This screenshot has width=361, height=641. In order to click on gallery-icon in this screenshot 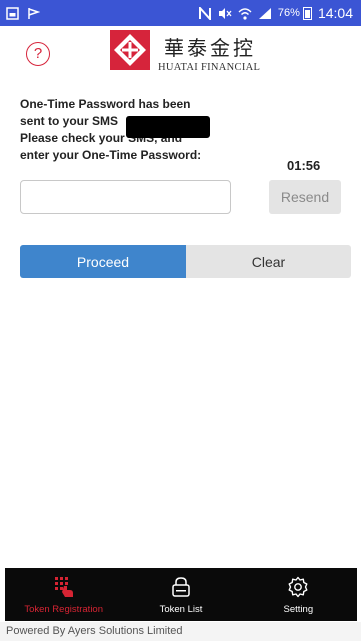, I will do `click(12, 13)`.